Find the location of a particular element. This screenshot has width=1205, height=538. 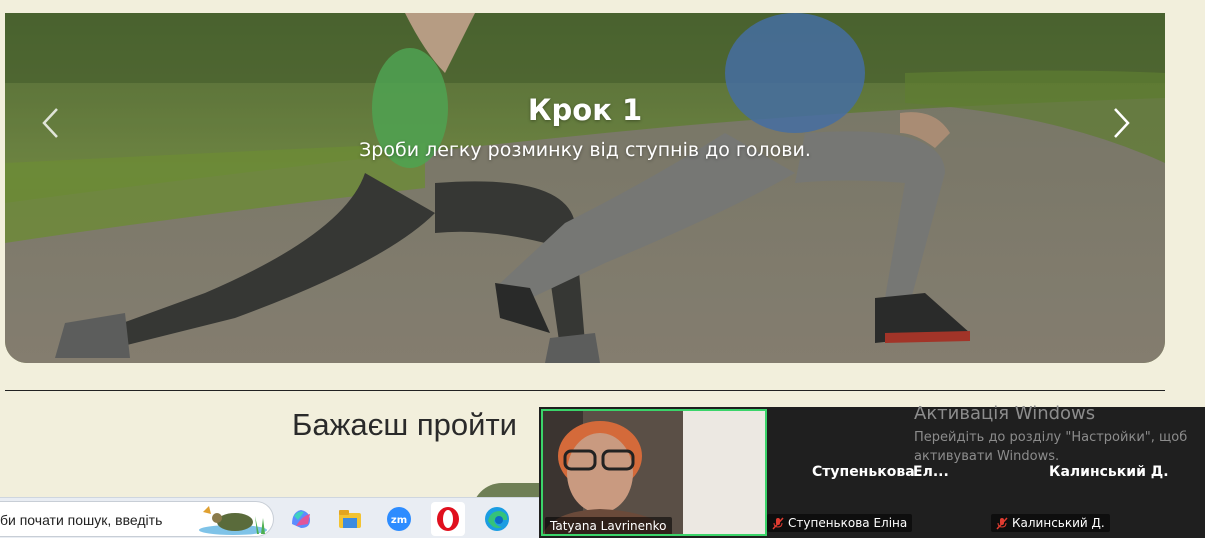

slide-title: Крок 1 is located at coordinates (585, 110).